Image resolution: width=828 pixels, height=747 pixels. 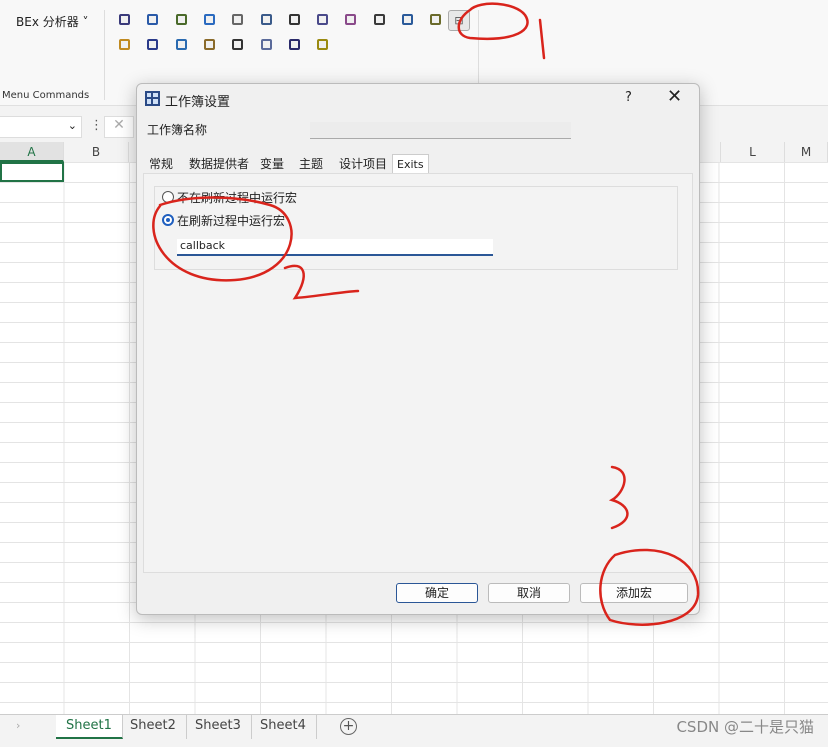 I want to click on radio-no-macro, so click(x=168, y=197).